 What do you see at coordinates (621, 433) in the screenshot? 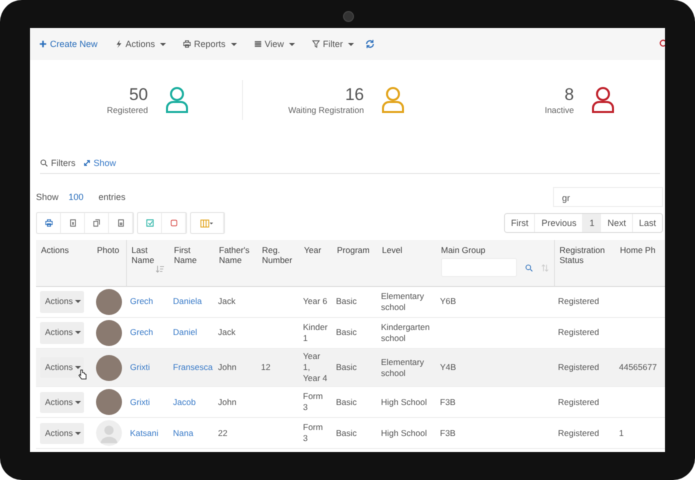
I see `table-cell: 1` at bounding box center [621, 433].